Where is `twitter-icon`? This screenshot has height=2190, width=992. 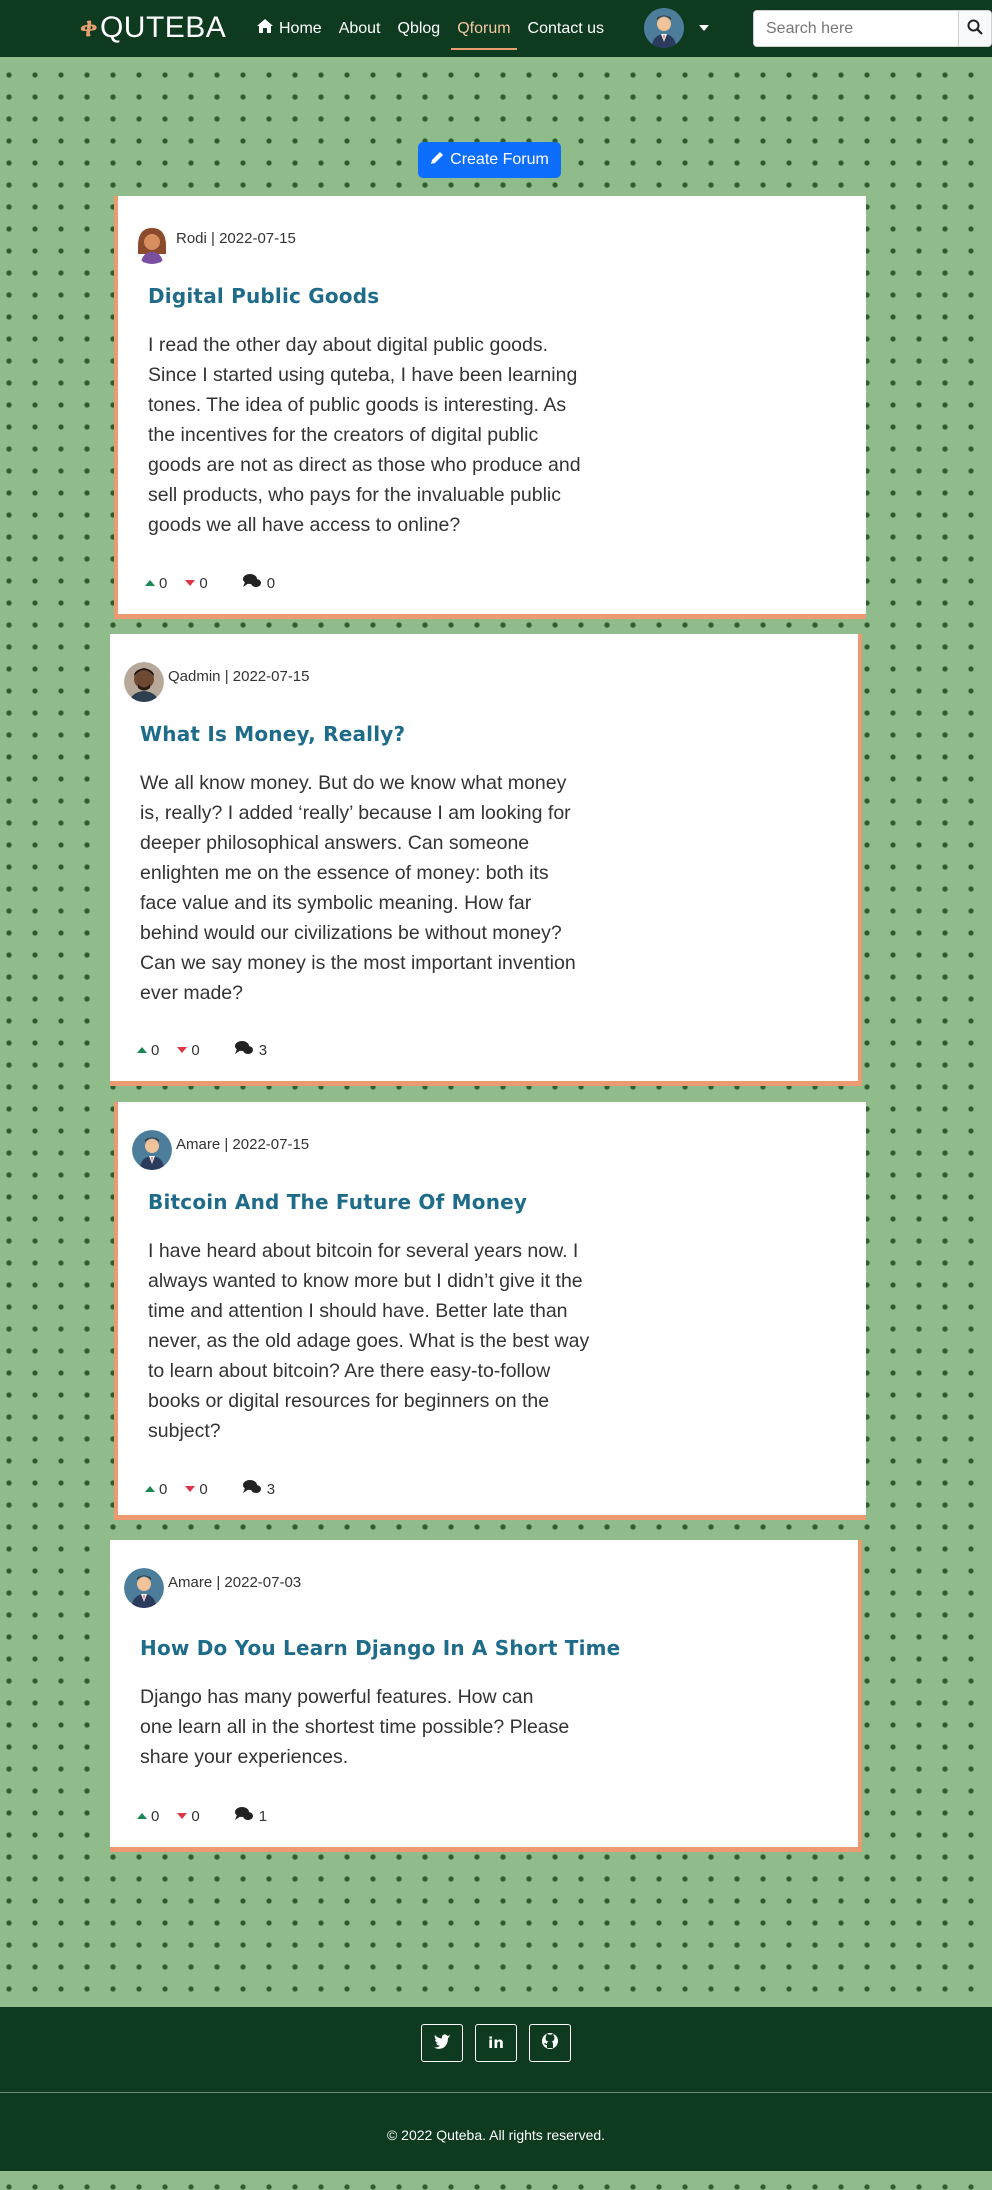
twitter-icon is located at coordinates (442, 2043).